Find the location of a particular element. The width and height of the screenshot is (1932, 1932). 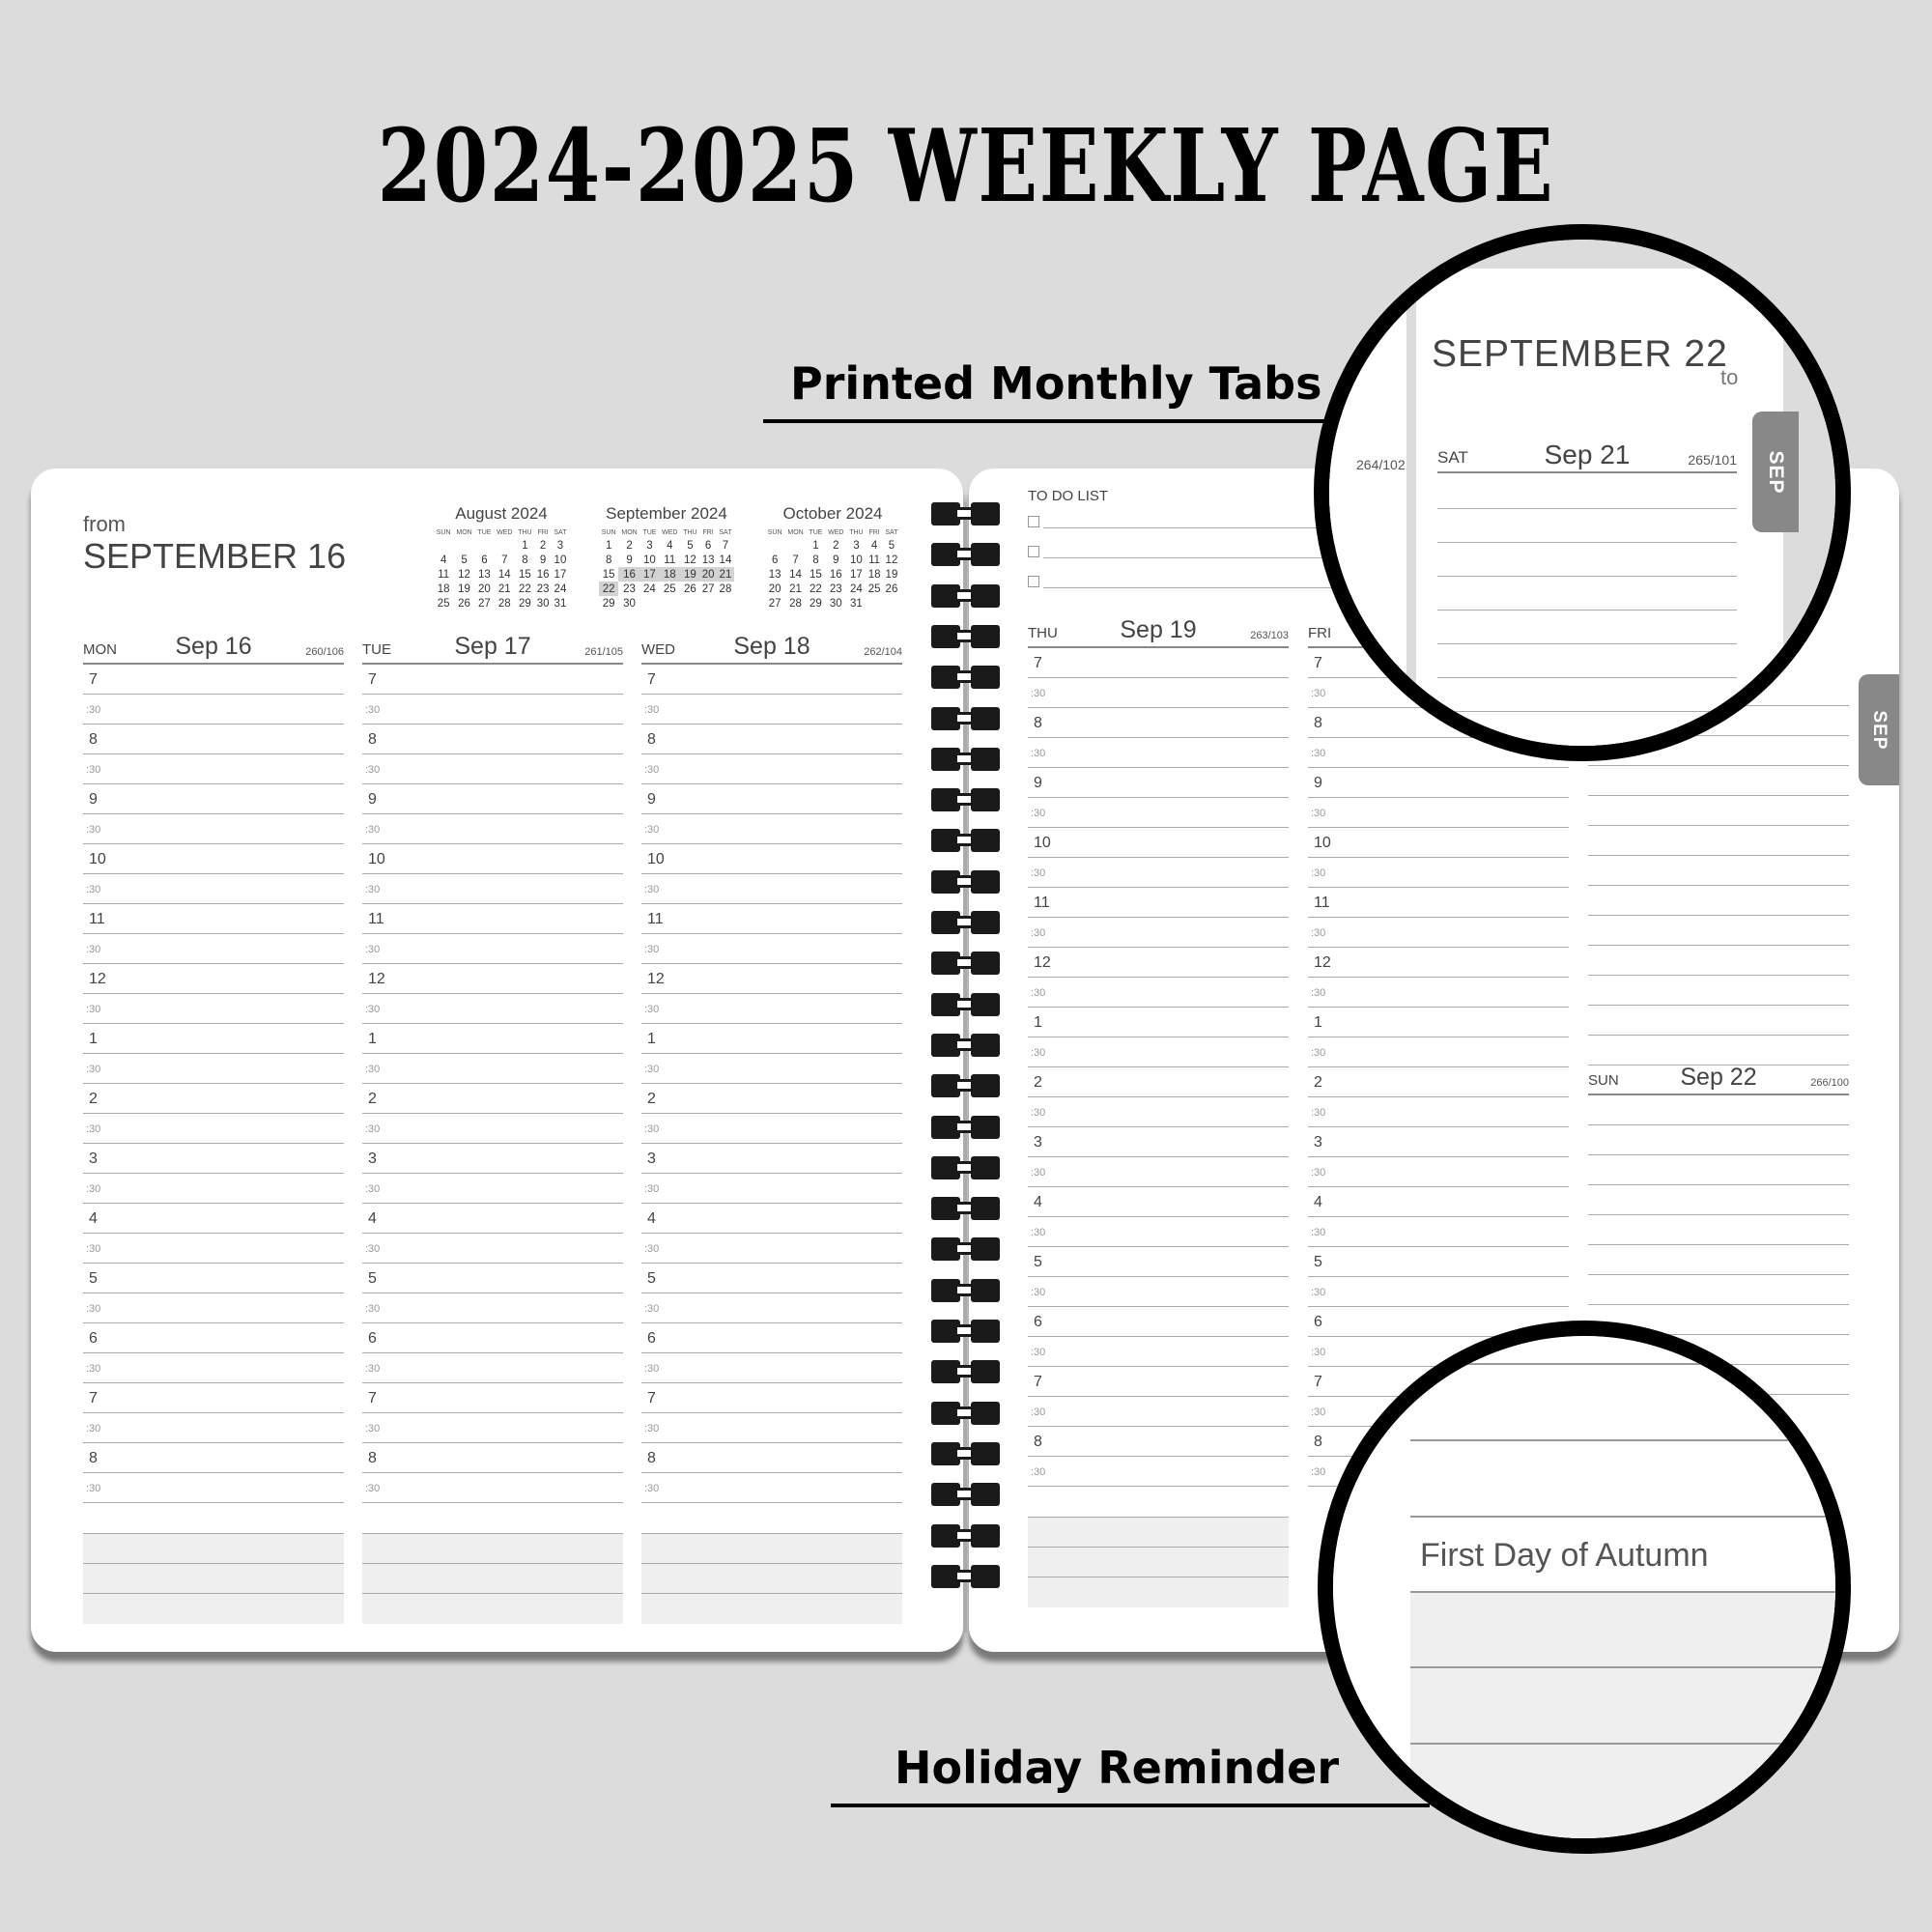

month-tab-sep: SEP is located at coordinates (1879, 729).